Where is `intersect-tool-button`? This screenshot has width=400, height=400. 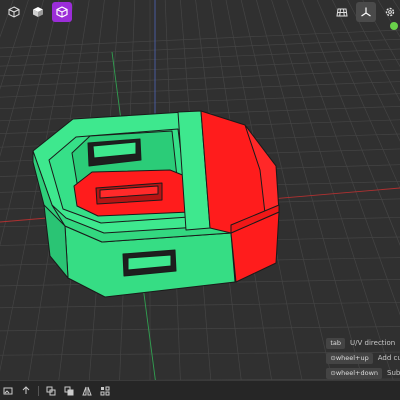 intersect-tool-button is located at coordinates (69, 391).